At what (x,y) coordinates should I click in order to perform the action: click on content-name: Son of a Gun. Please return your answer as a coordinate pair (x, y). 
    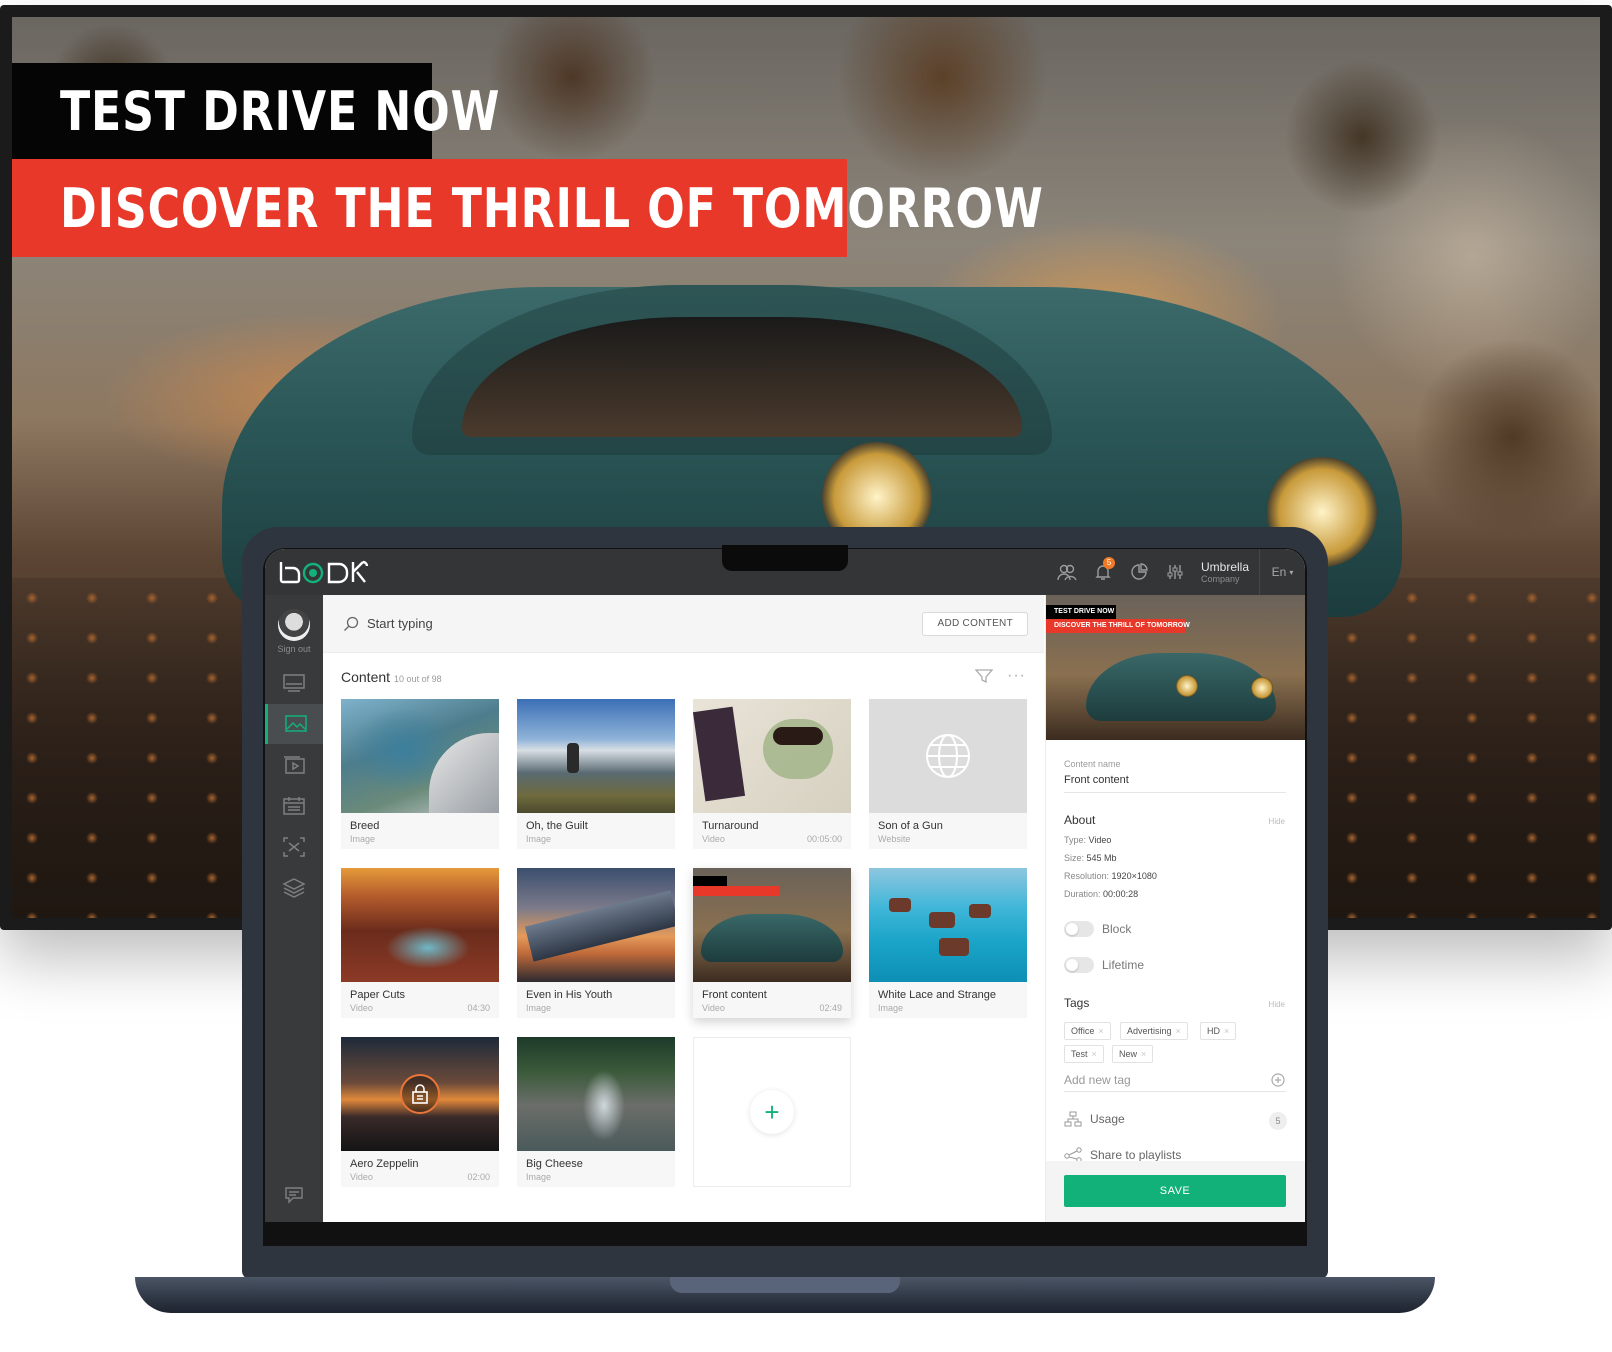
    Looking at the image, I should click on (910, 826).